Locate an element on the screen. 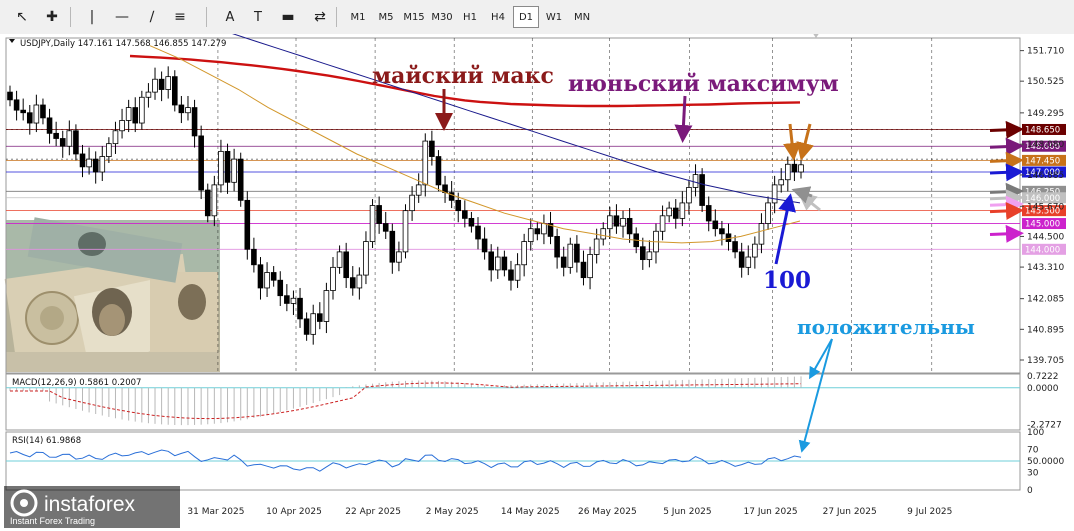 The image size is (1074, 531). time-tick-label: 26 May 2025 is located at coordinates (607, 512).